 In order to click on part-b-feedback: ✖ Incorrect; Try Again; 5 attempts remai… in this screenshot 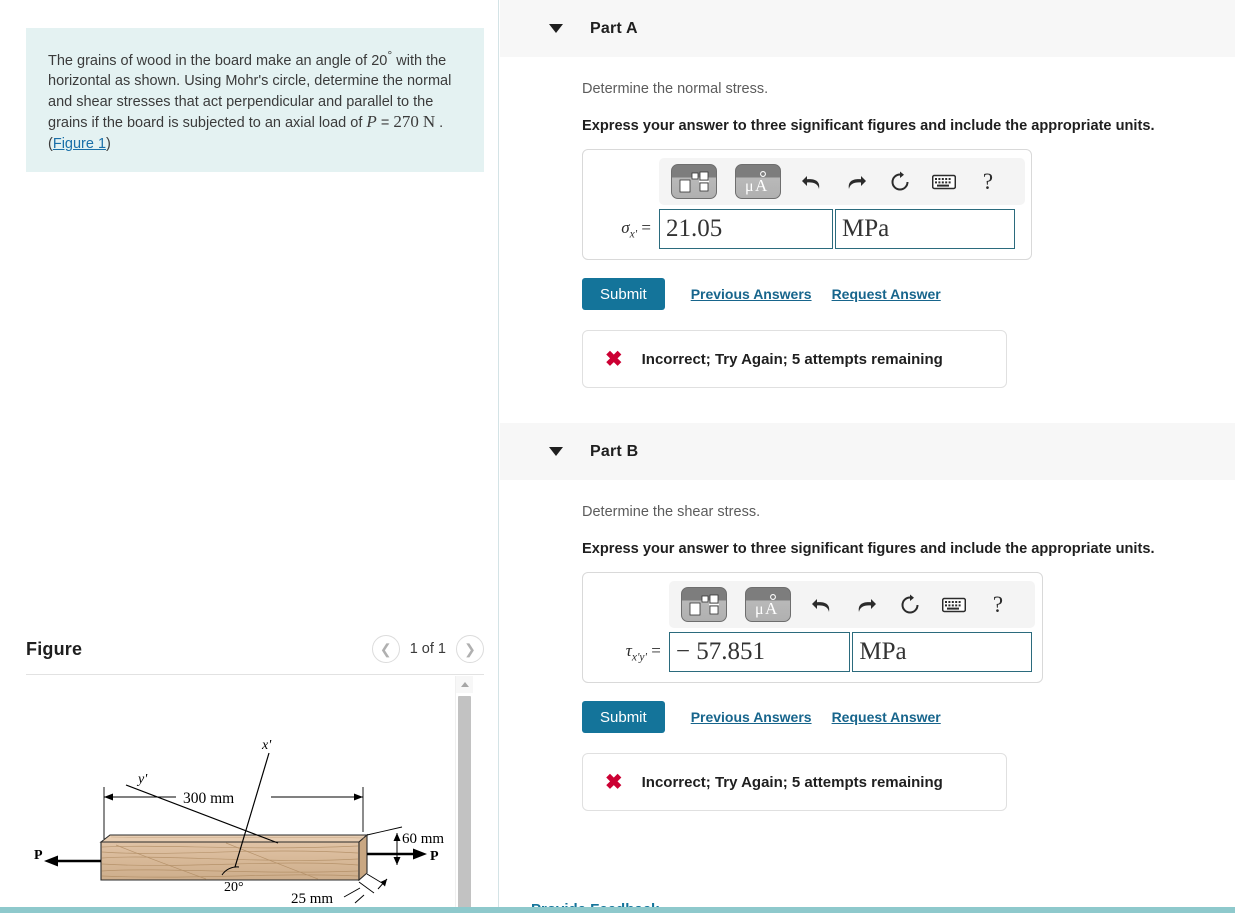, I will do `click(794, 782)`.